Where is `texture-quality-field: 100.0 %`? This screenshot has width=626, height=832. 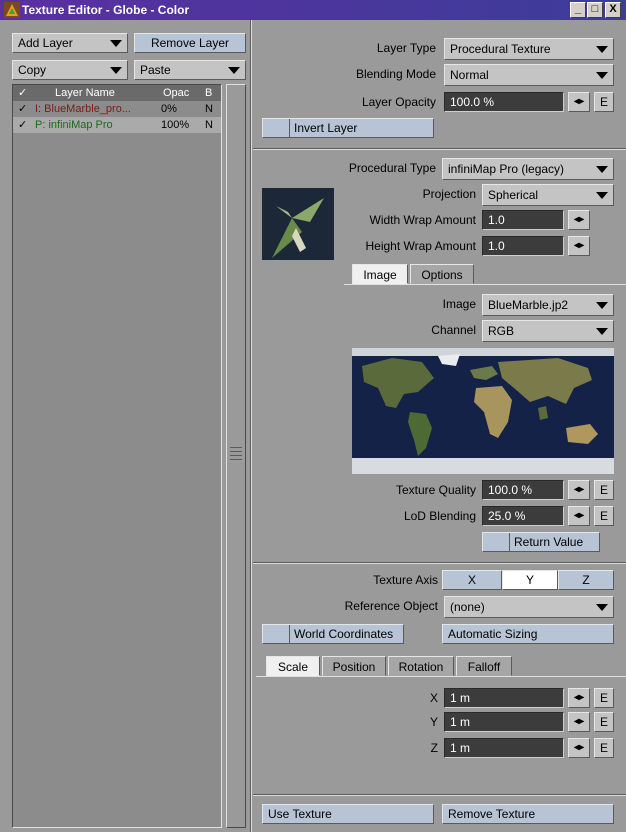
texture-quality-field: 100.0 % is located at coordinates (523, 490).